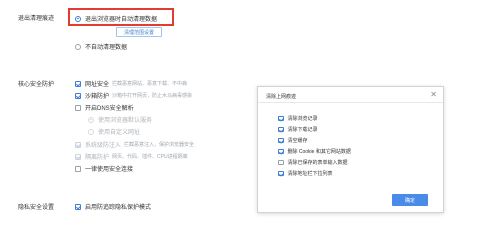 This screenshot has height=240, width=477. Describe the element at coordinates (159, 145) in the screenshot. I see `checkbox-hint: 拦截恶意注入，保护浏览器安全` at that location.